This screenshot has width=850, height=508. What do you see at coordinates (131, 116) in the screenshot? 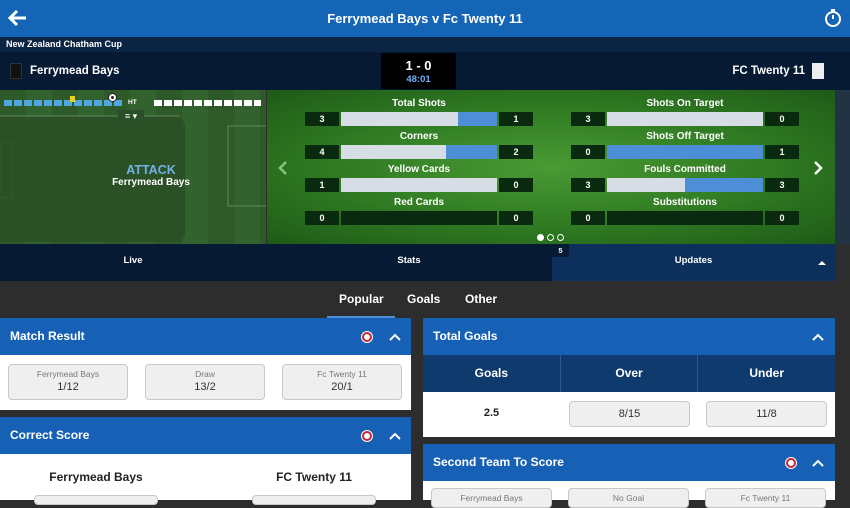
I see `menu-toggle: ≡ ▾` at bounding box center [131, 116].